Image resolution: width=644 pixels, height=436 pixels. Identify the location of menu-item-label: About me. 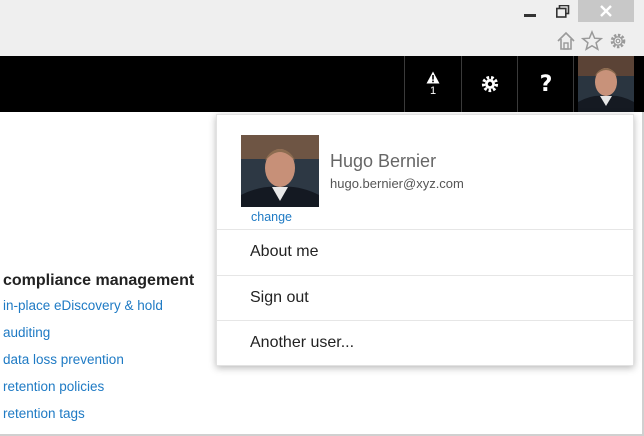
(284, 251).